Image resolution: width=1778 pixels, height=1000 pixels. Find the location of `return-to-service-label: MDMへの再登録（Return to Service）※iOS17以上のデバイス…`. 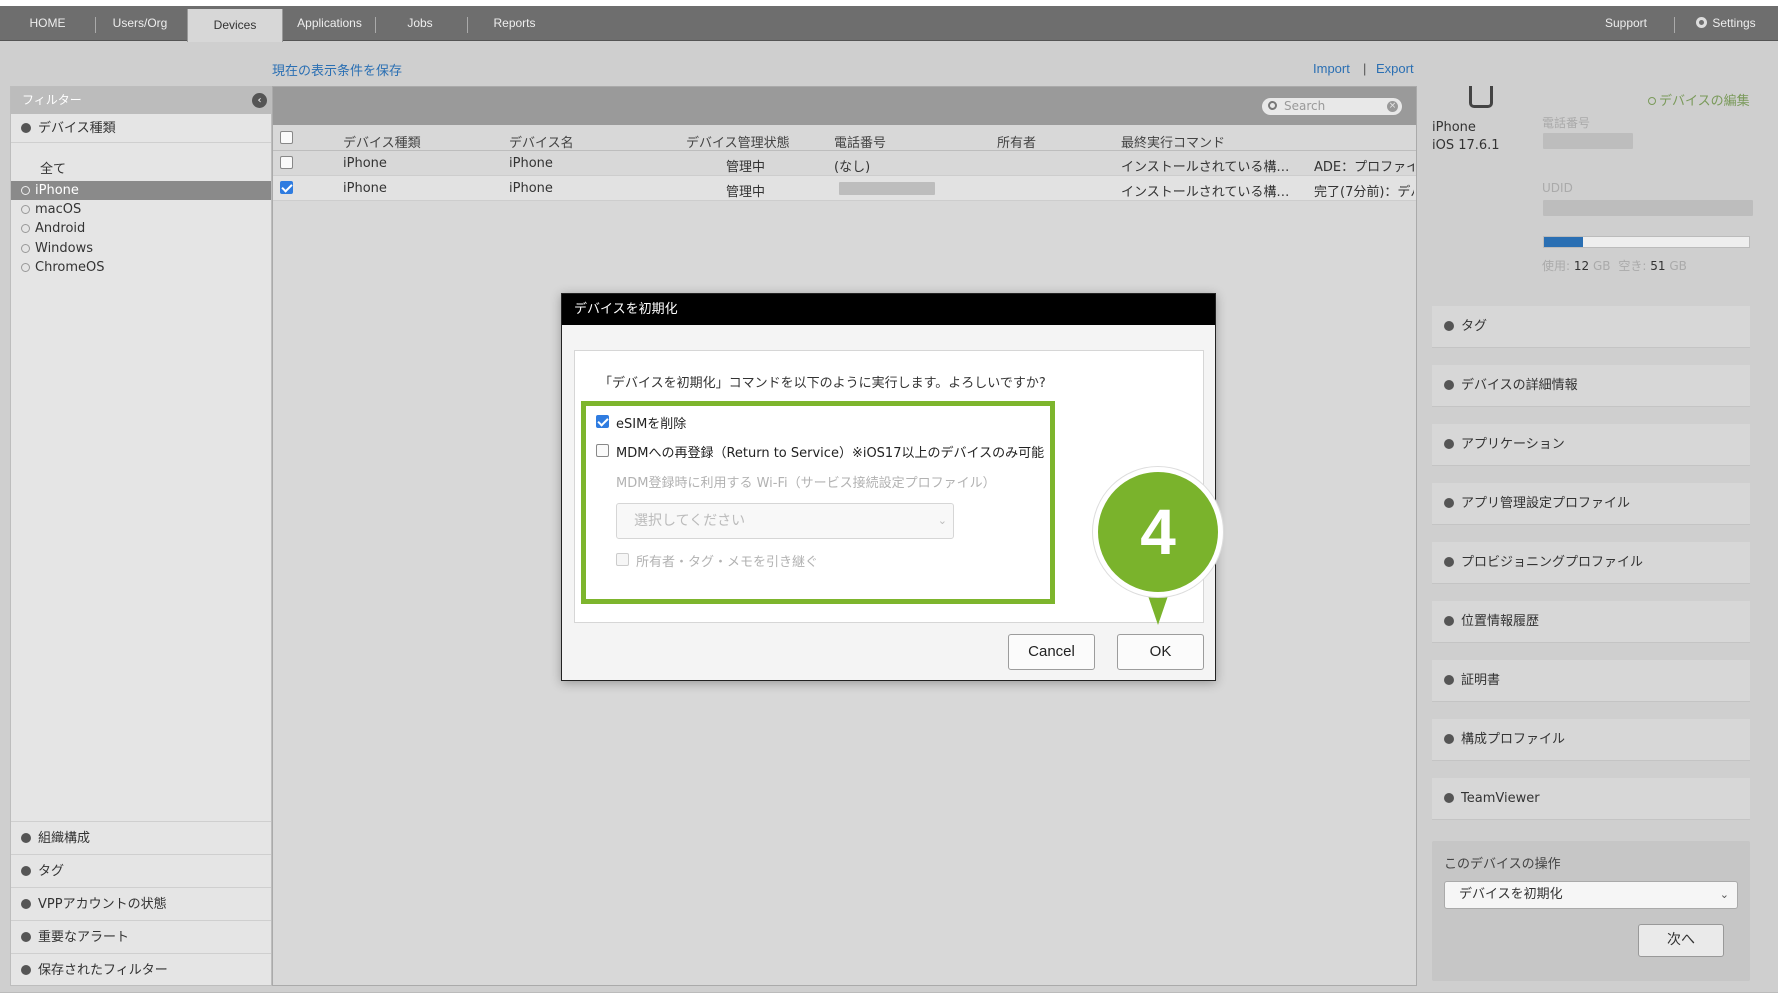

return-to-service-label: MDMへの再登録（Return to Service）※iOS17以上のデバイス… is located at coordinates (830, 453).